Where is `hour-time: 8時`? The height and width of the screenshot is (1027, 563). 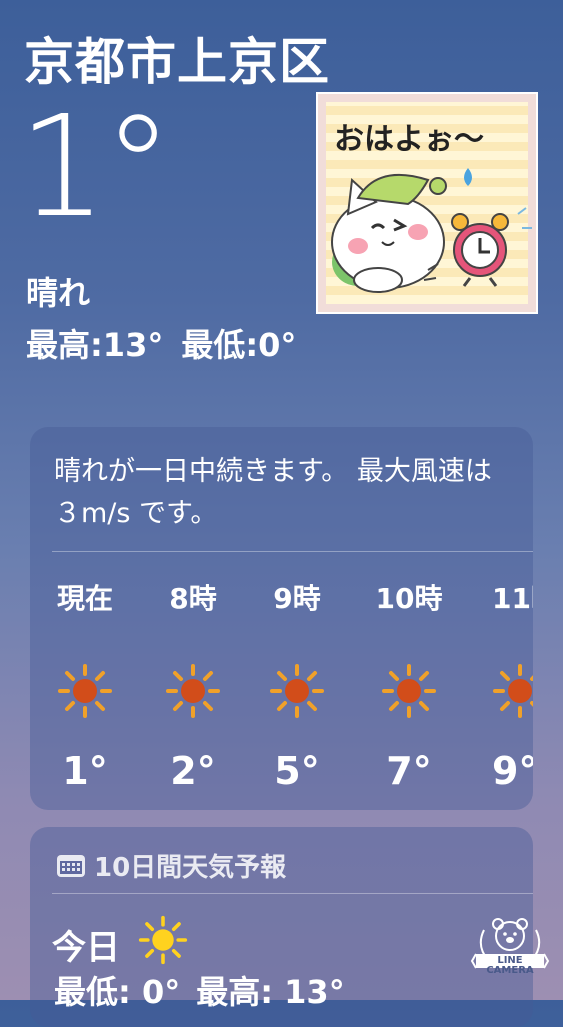
hour-time: 8時 is located at coordinates (193, 598).